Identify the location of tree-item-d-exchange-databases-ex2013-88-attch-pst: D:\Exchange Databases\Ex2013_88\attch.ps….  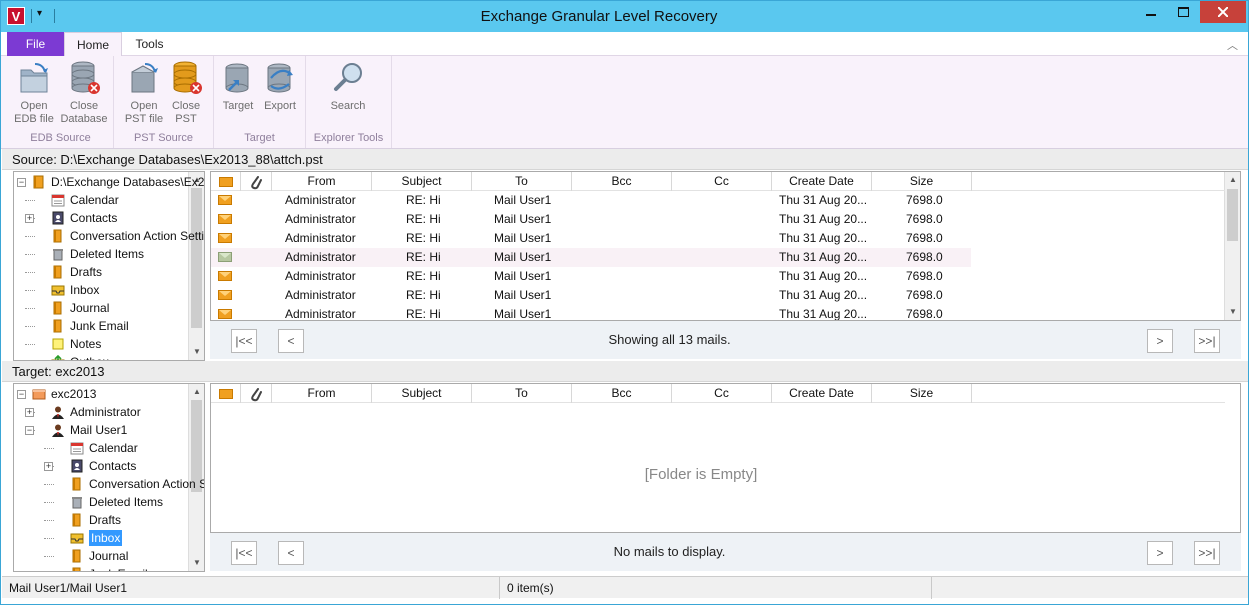
(118, 182).